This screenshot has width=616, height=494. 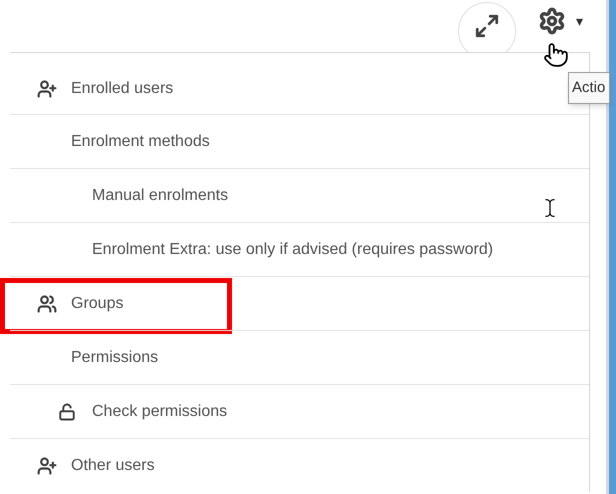 What do you see at coordinates (113, 466) in the screenshot?
I see `menu-item: Other users` at bounding box center [113, 466].